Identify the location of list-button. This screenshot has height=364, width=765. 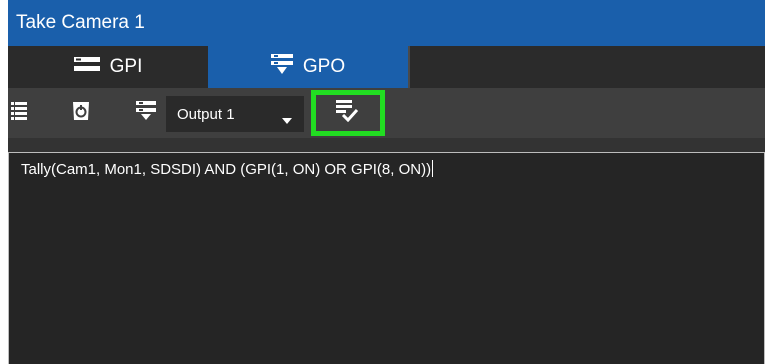
(19, 113).